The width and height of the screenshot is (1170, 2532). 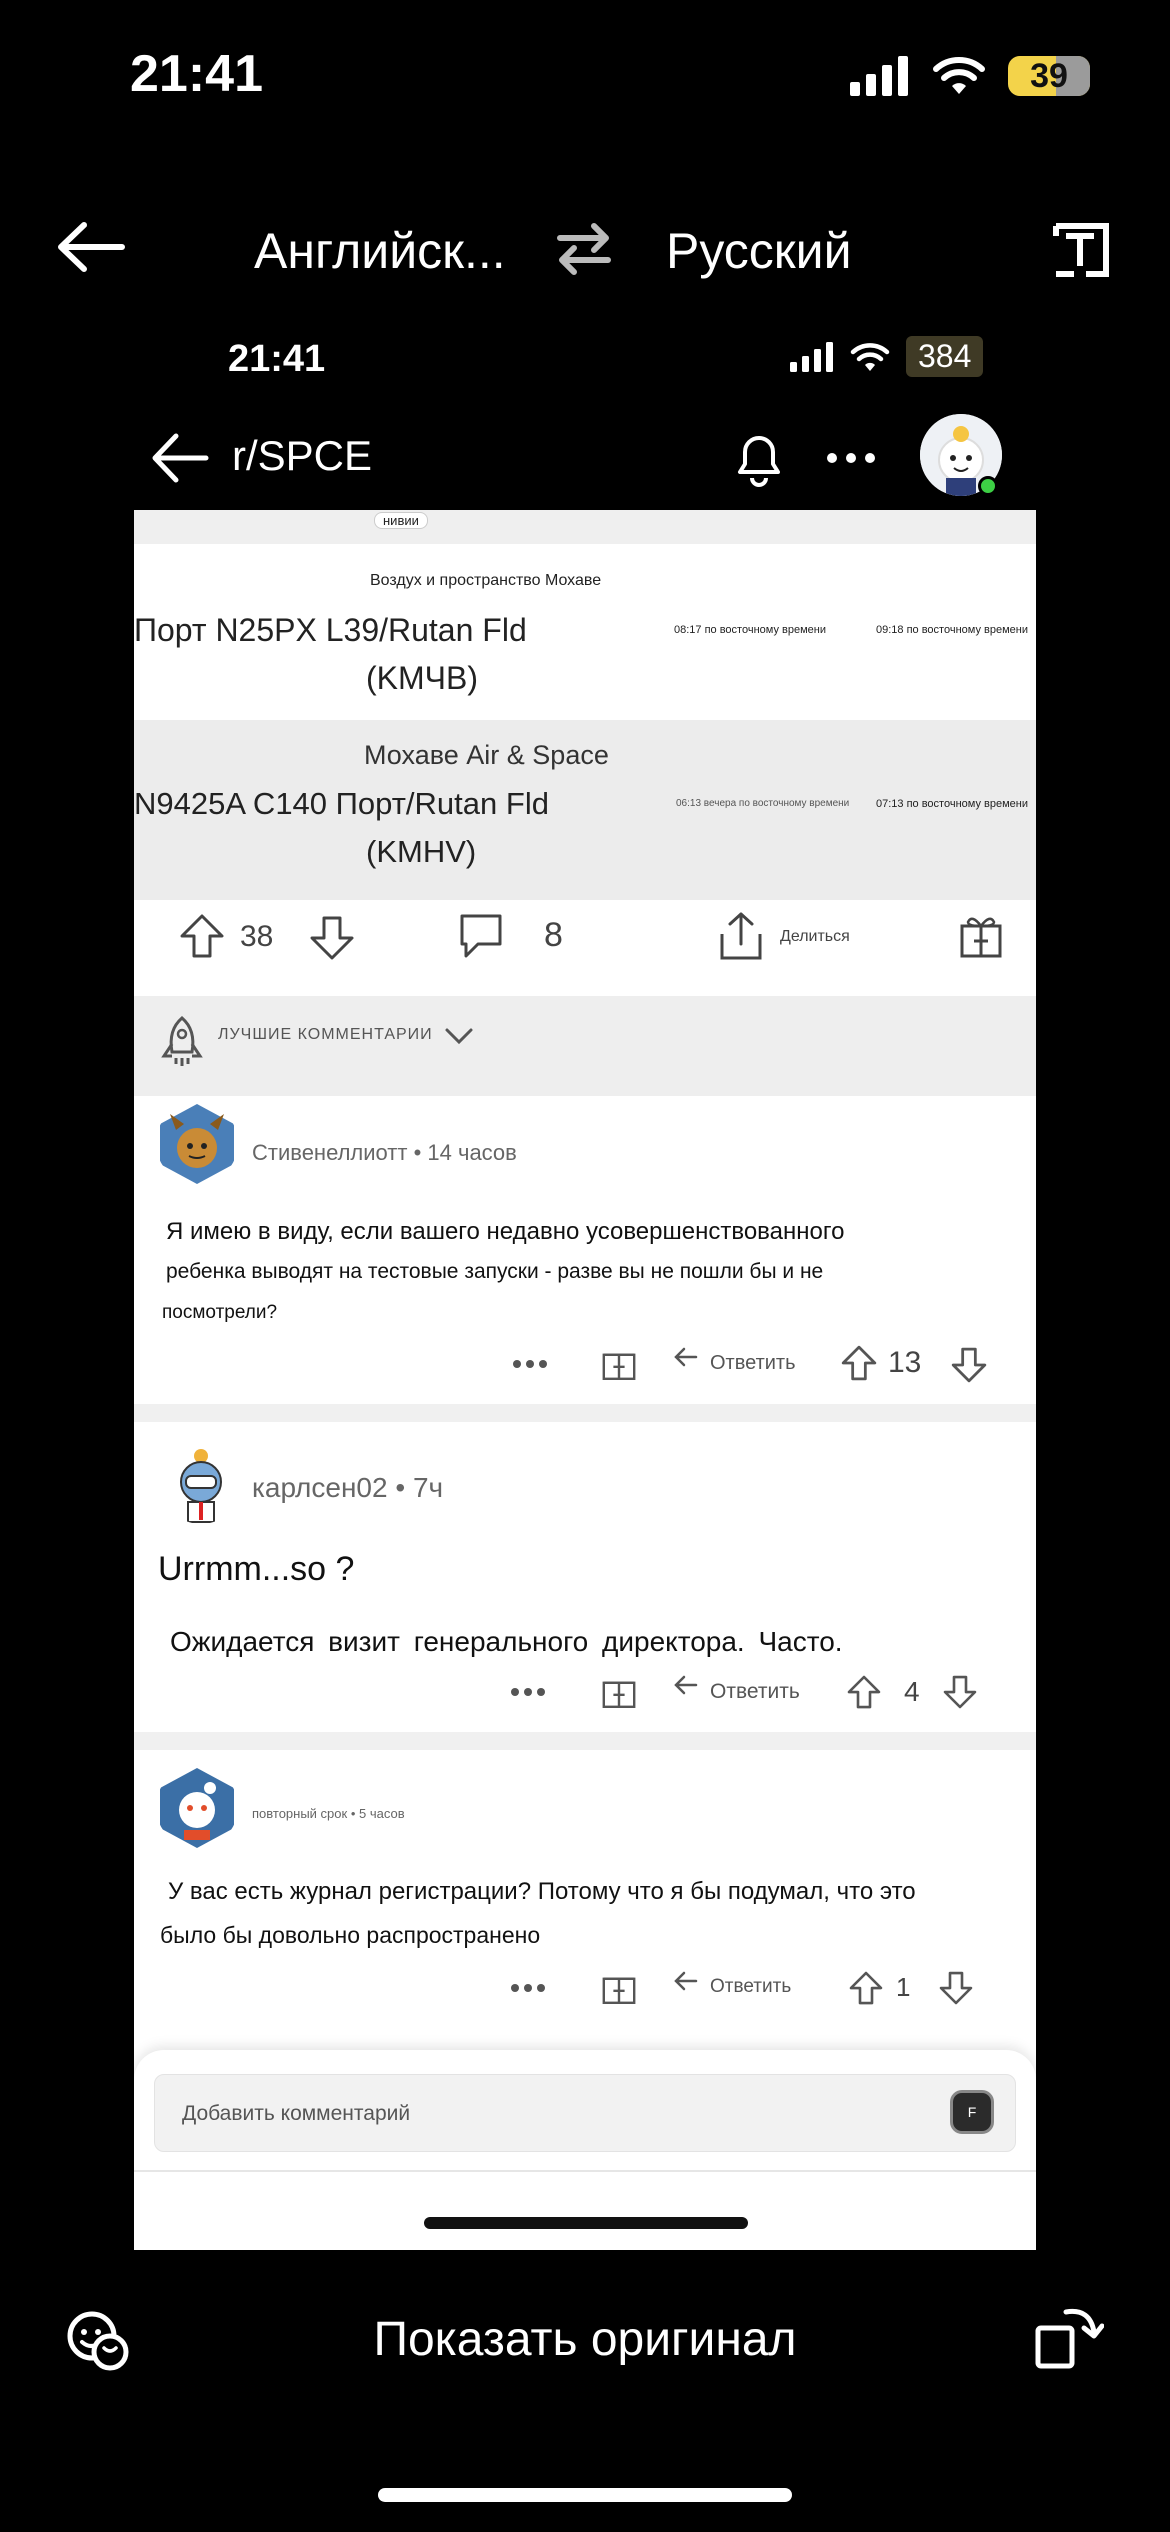 What do you see at coordinates (763, 803) in the screenshot?
I see `table-cell-time: 06:13 вечера по восточному времени` at bounding box center [763, 803].